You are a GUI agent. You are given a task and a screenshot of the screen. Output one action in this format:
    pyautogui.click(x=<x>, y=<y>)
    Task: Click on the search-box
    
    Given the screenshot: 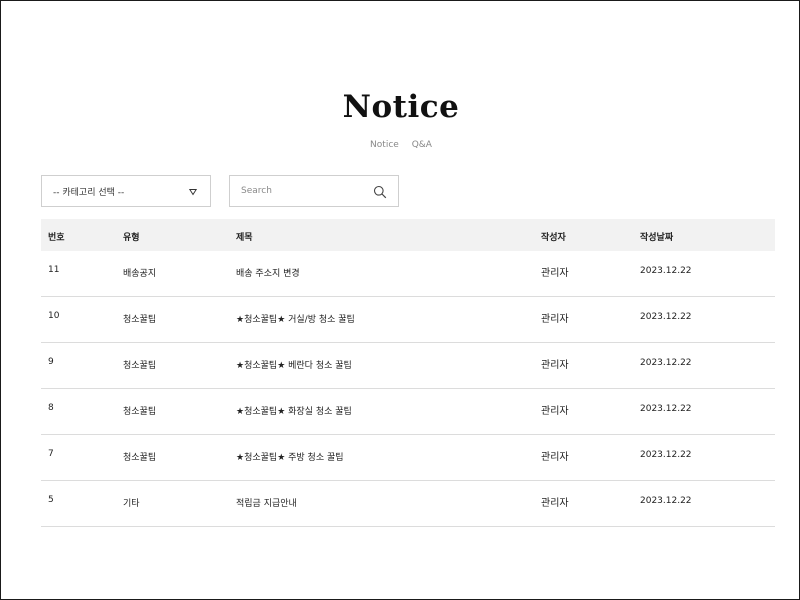 What is the action you would take?
    pyautogui.click(x=314, y=191)
    